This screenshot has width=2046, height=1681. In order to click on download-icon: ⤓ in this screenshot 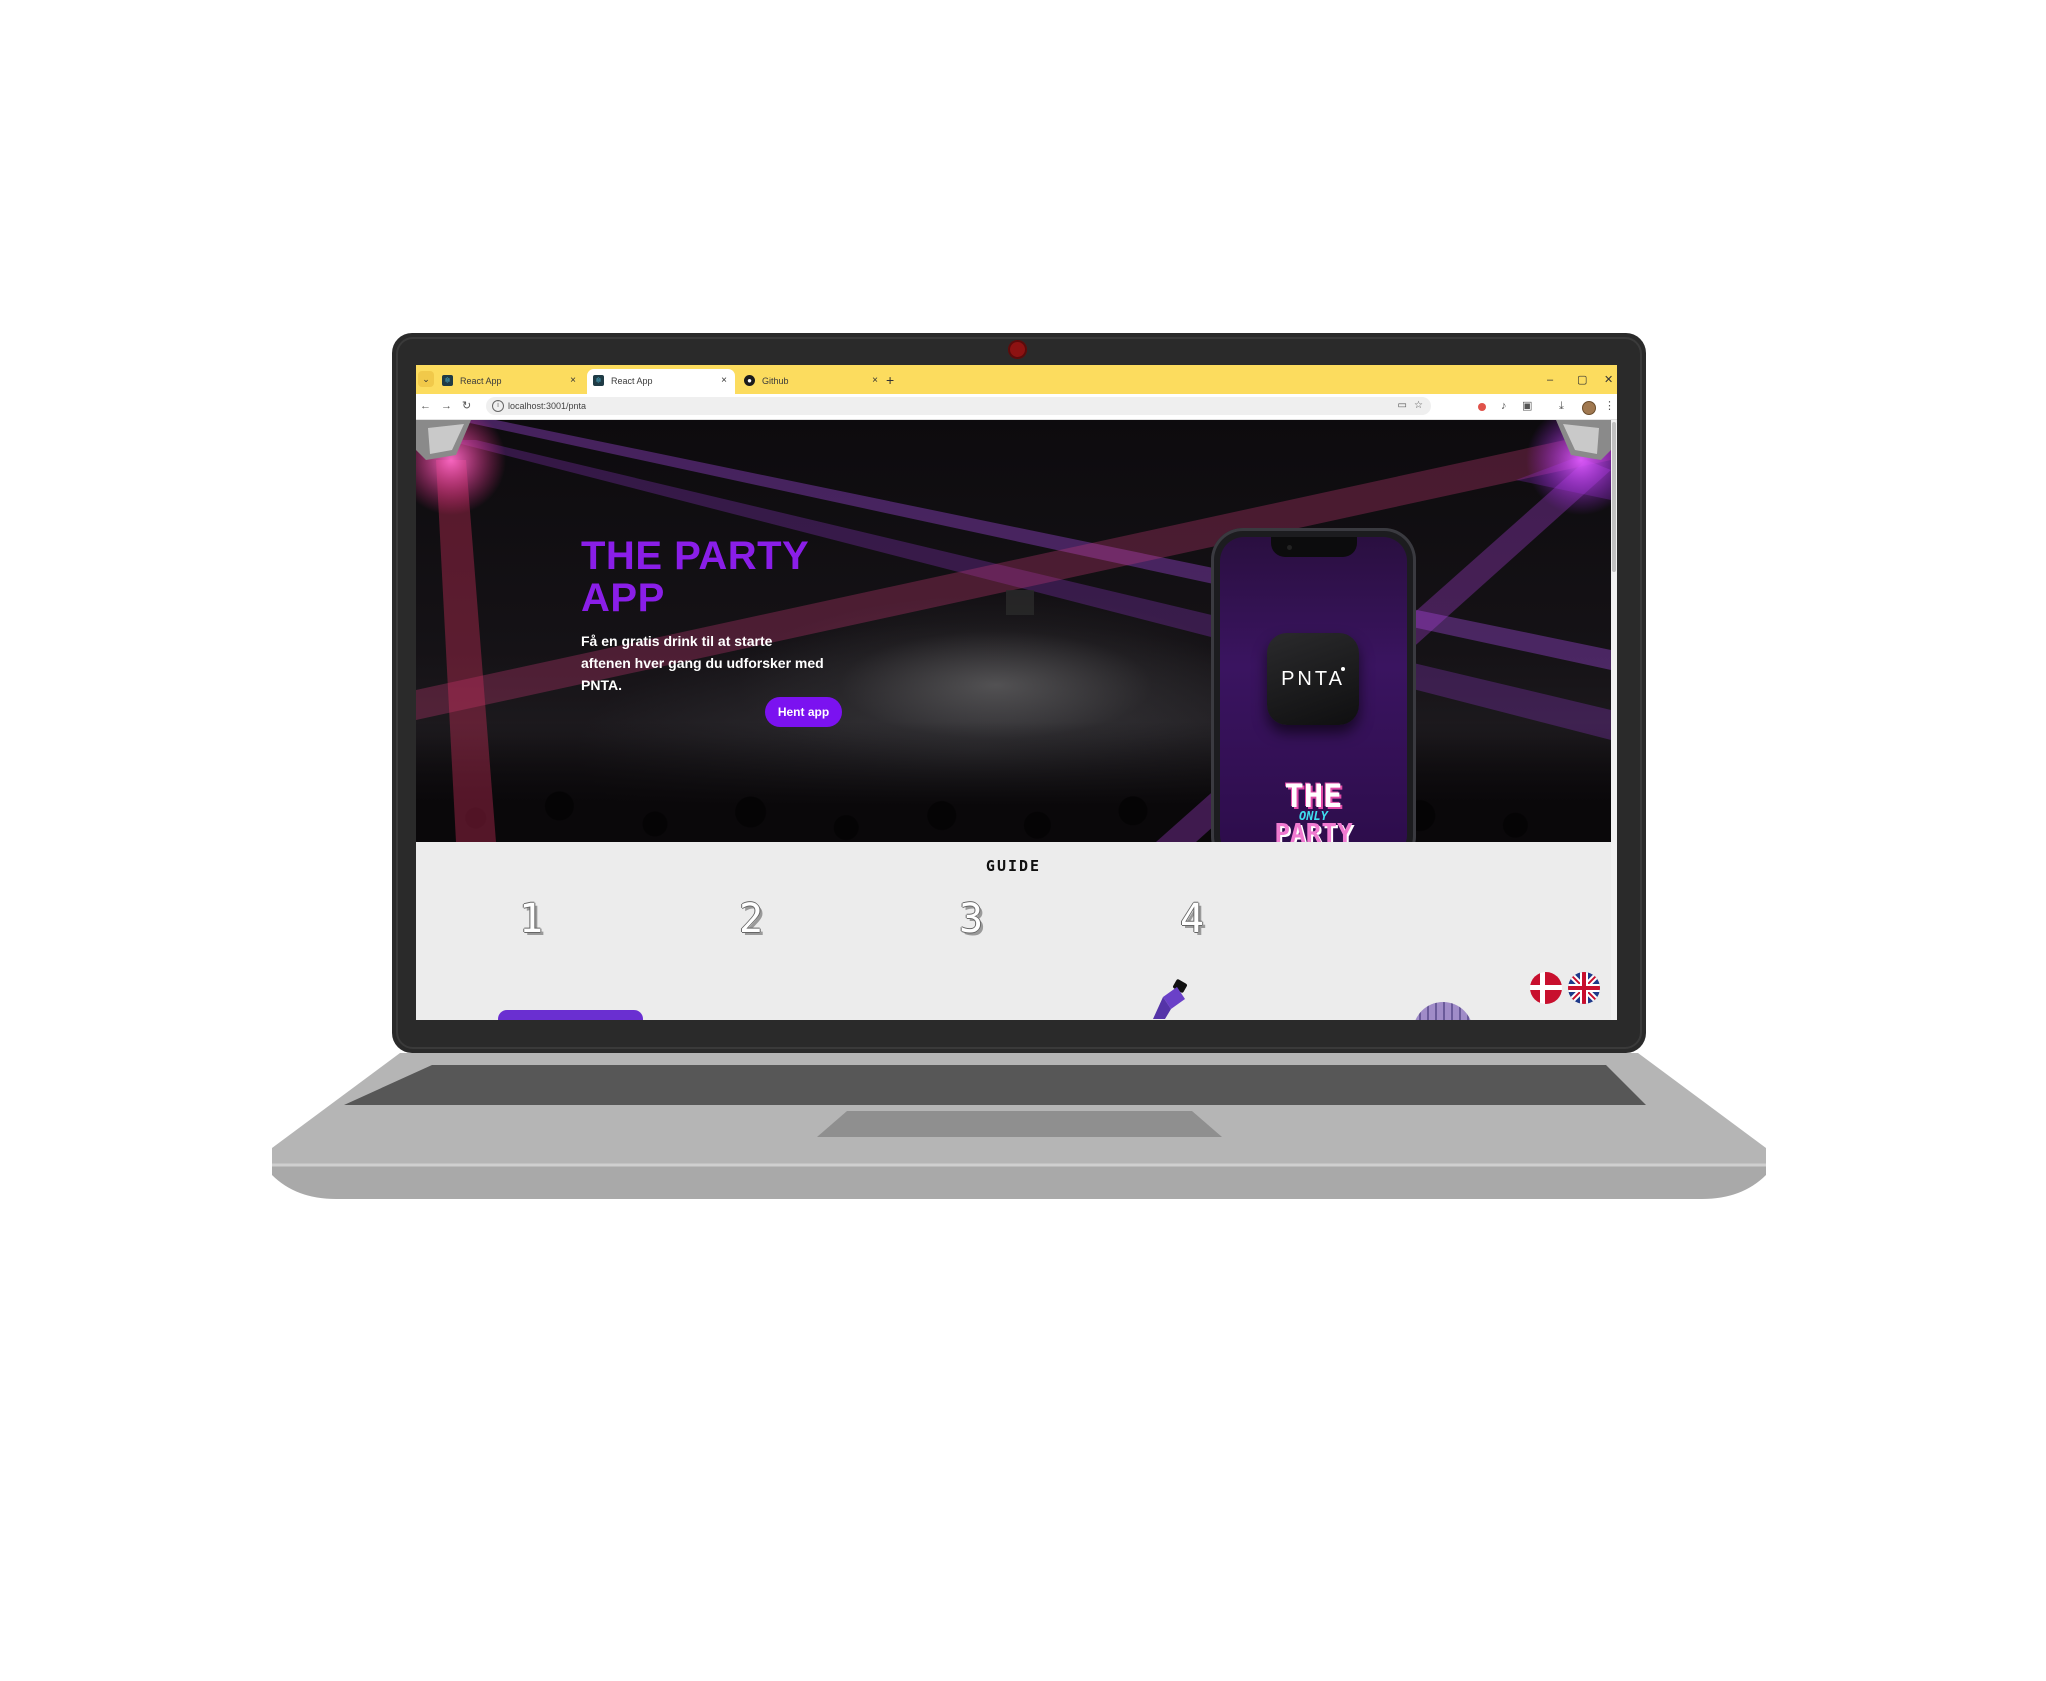, I will do `click(1561, 406)`.